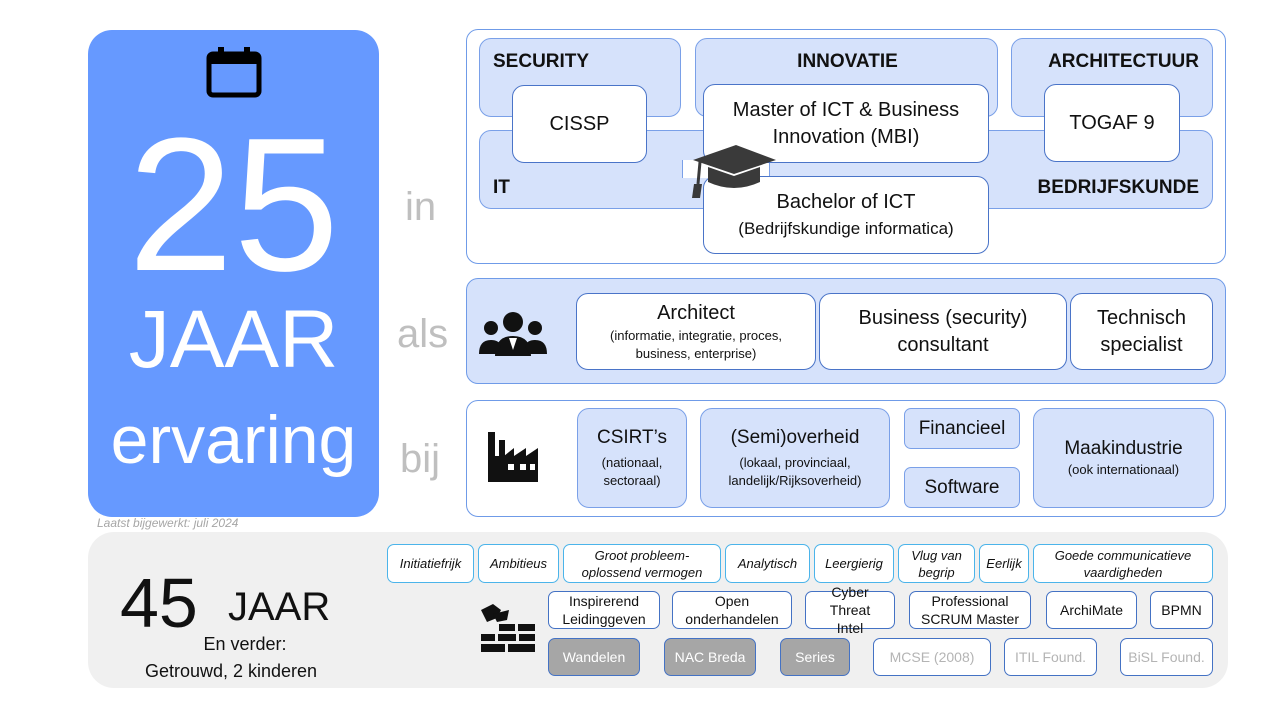  What do you see at coordinates (1181, 610) in the screenshot?
I see `skill: BPMN` at bounding box center [1181, 610].